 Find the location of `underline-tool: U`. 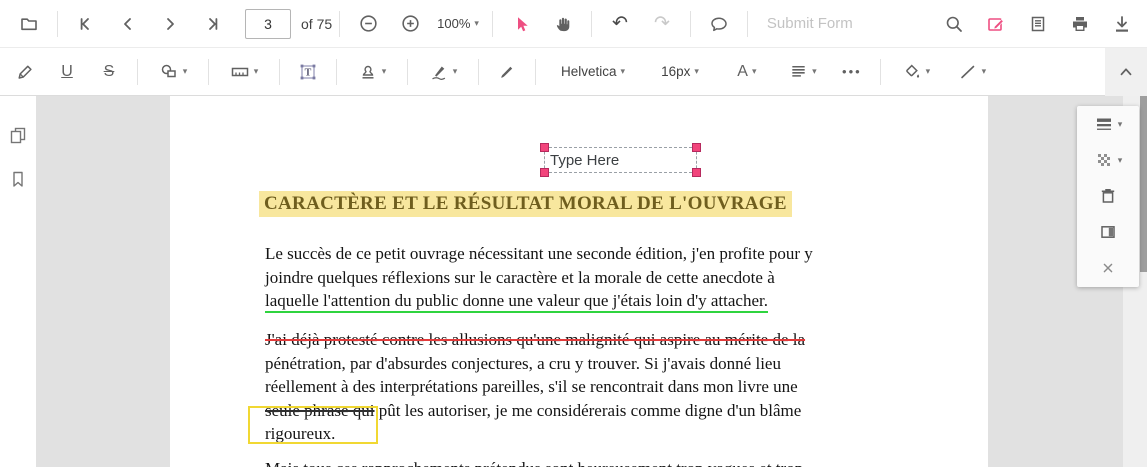

underline-tool: U is located at coordinates (67, 72).